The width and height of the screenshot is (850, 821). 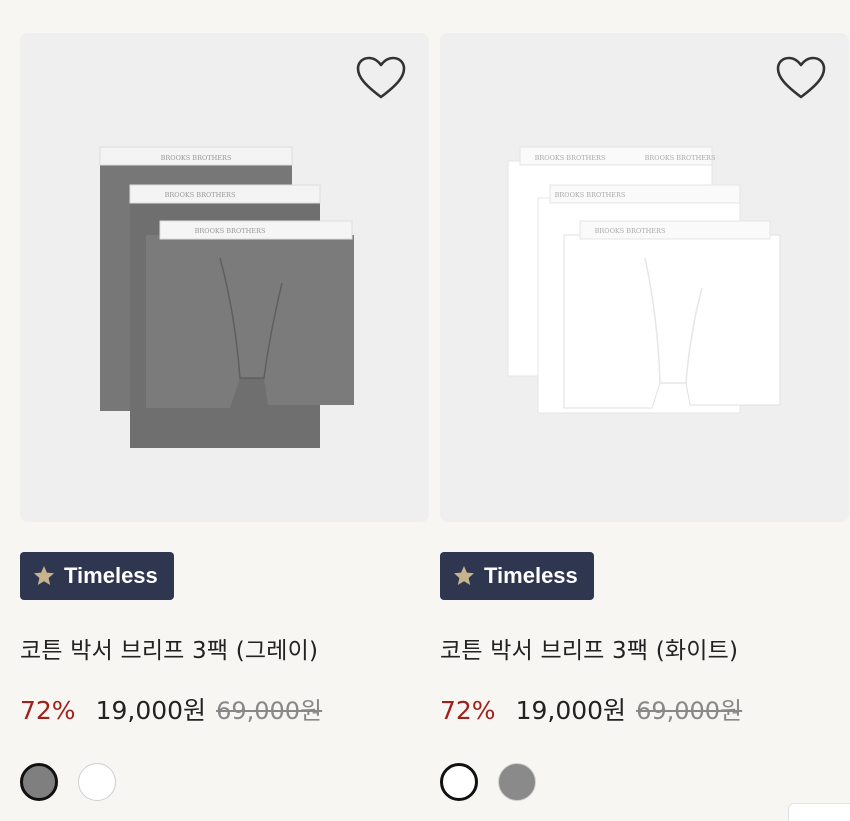 What do you see at coordinates (819, 812) in the screenshot?
I see `floating-tab-edge` at bounding box center [819, 812].